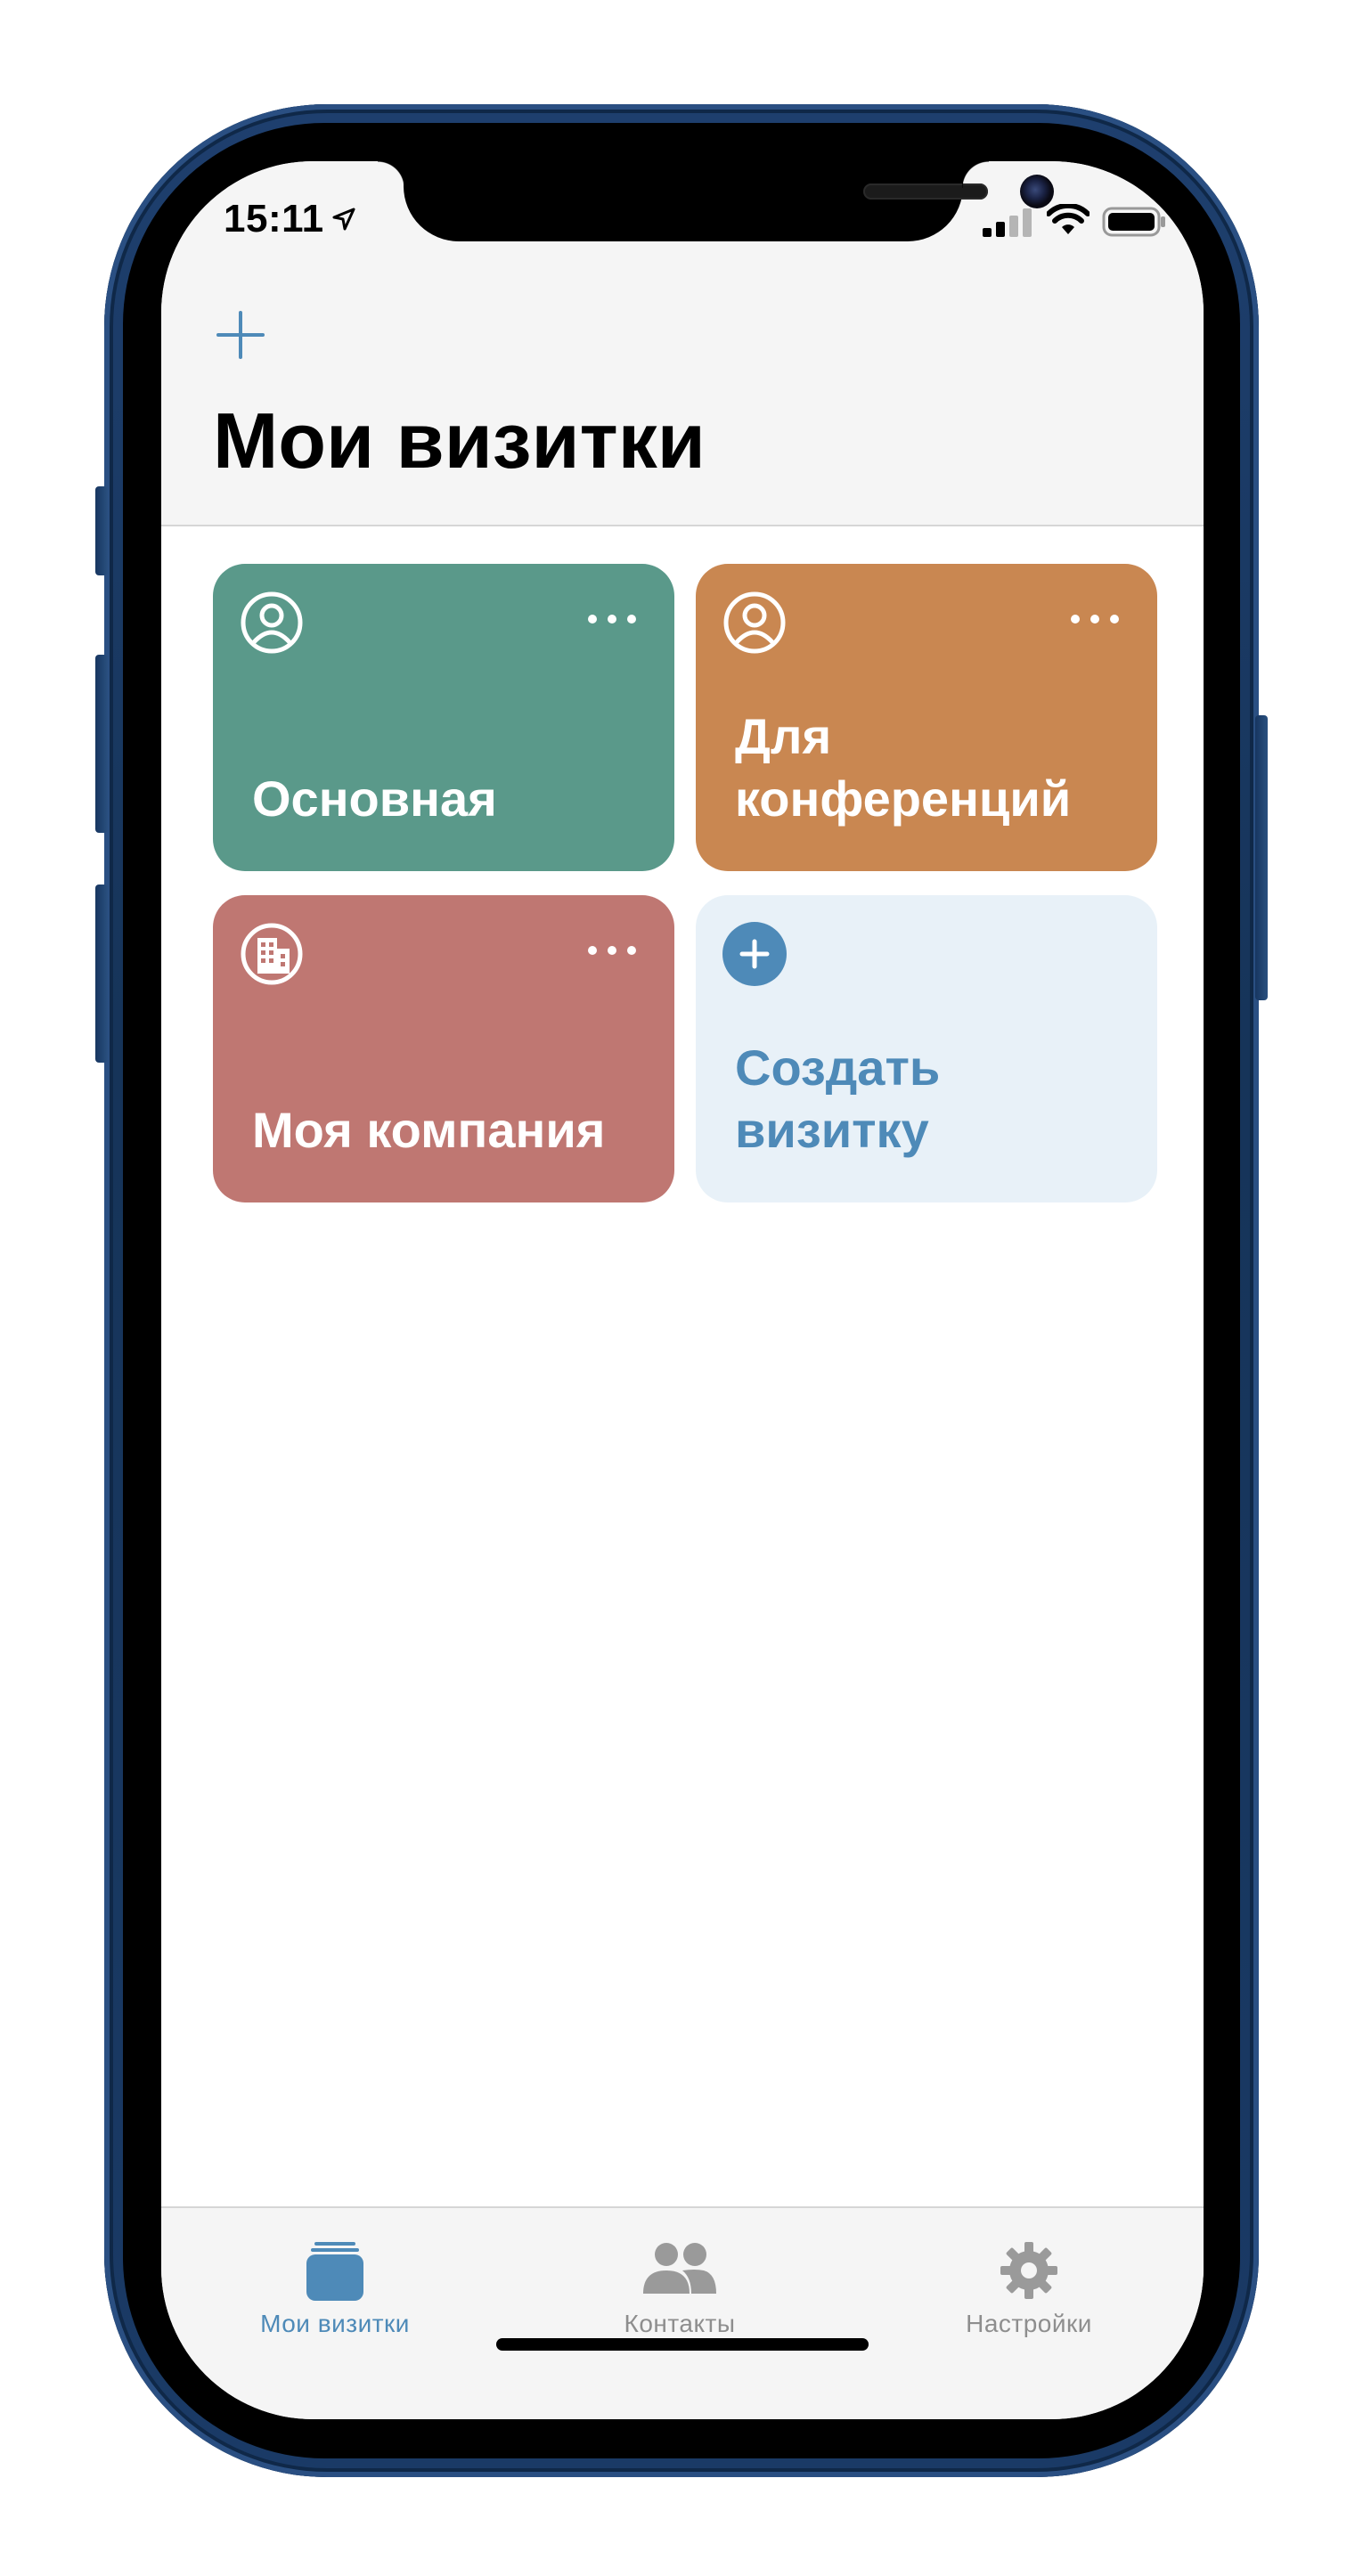  What do you see at coordinates (838, 1098) in the screenshot?
I see `card-label: Создать визитку` at bounding box center [838, 1098].